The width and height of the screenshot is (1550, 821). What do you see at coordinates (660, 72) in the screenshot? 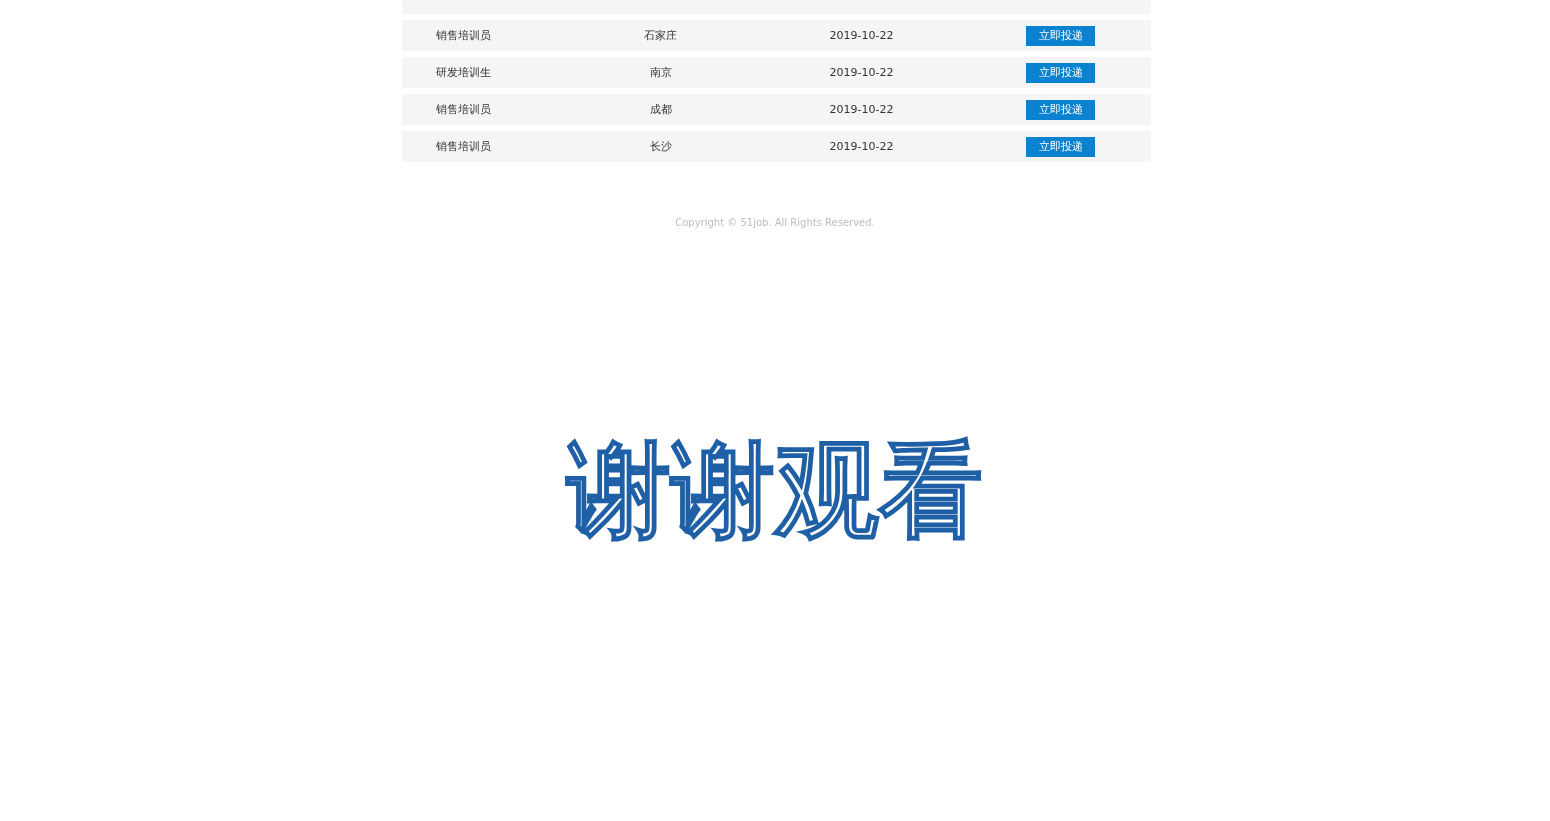
I see `job-city: 南京` at bounding box center [660, 72].